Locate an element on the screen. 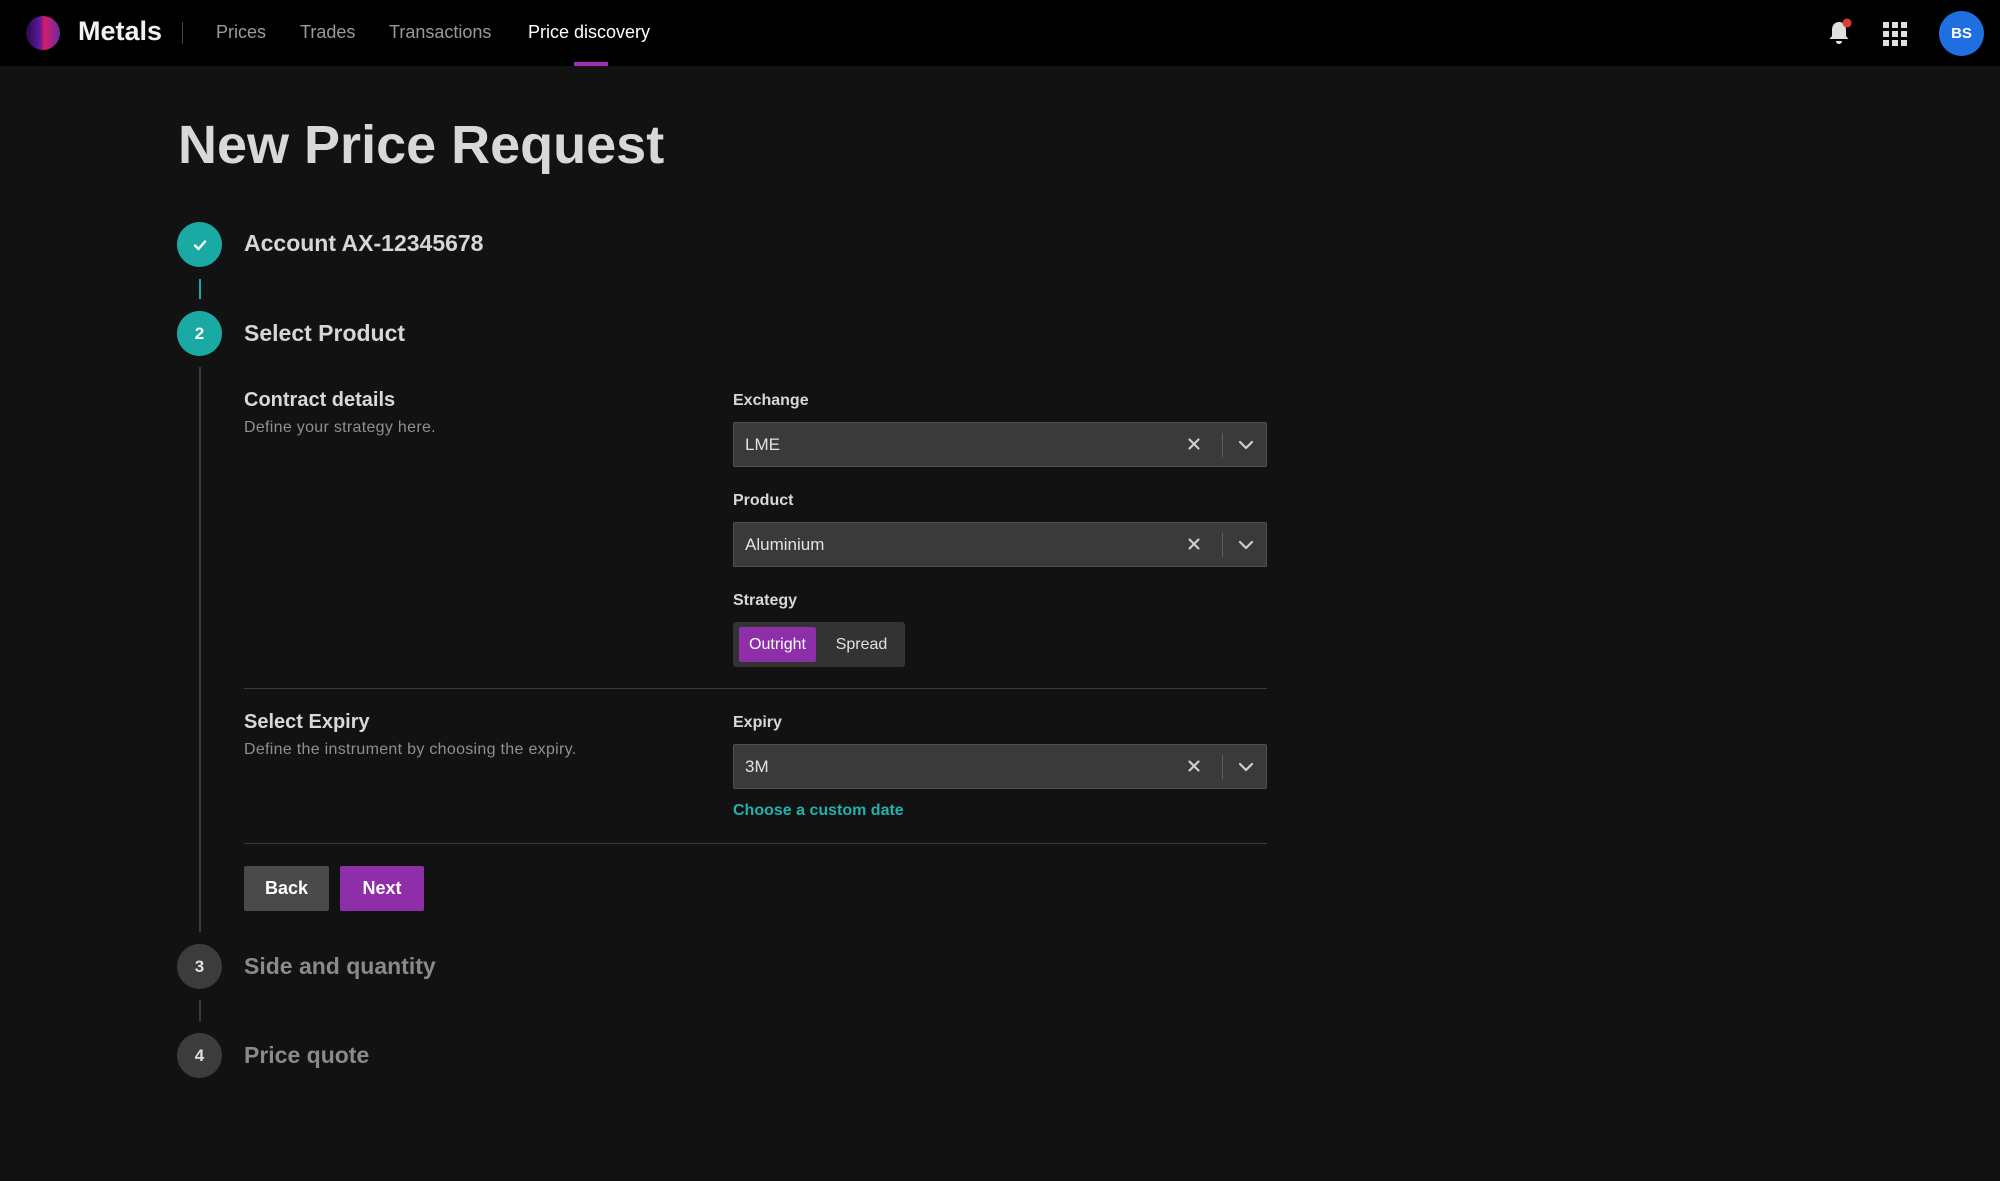  step-4-circle: 4 is located at coordinates (199, 1055).